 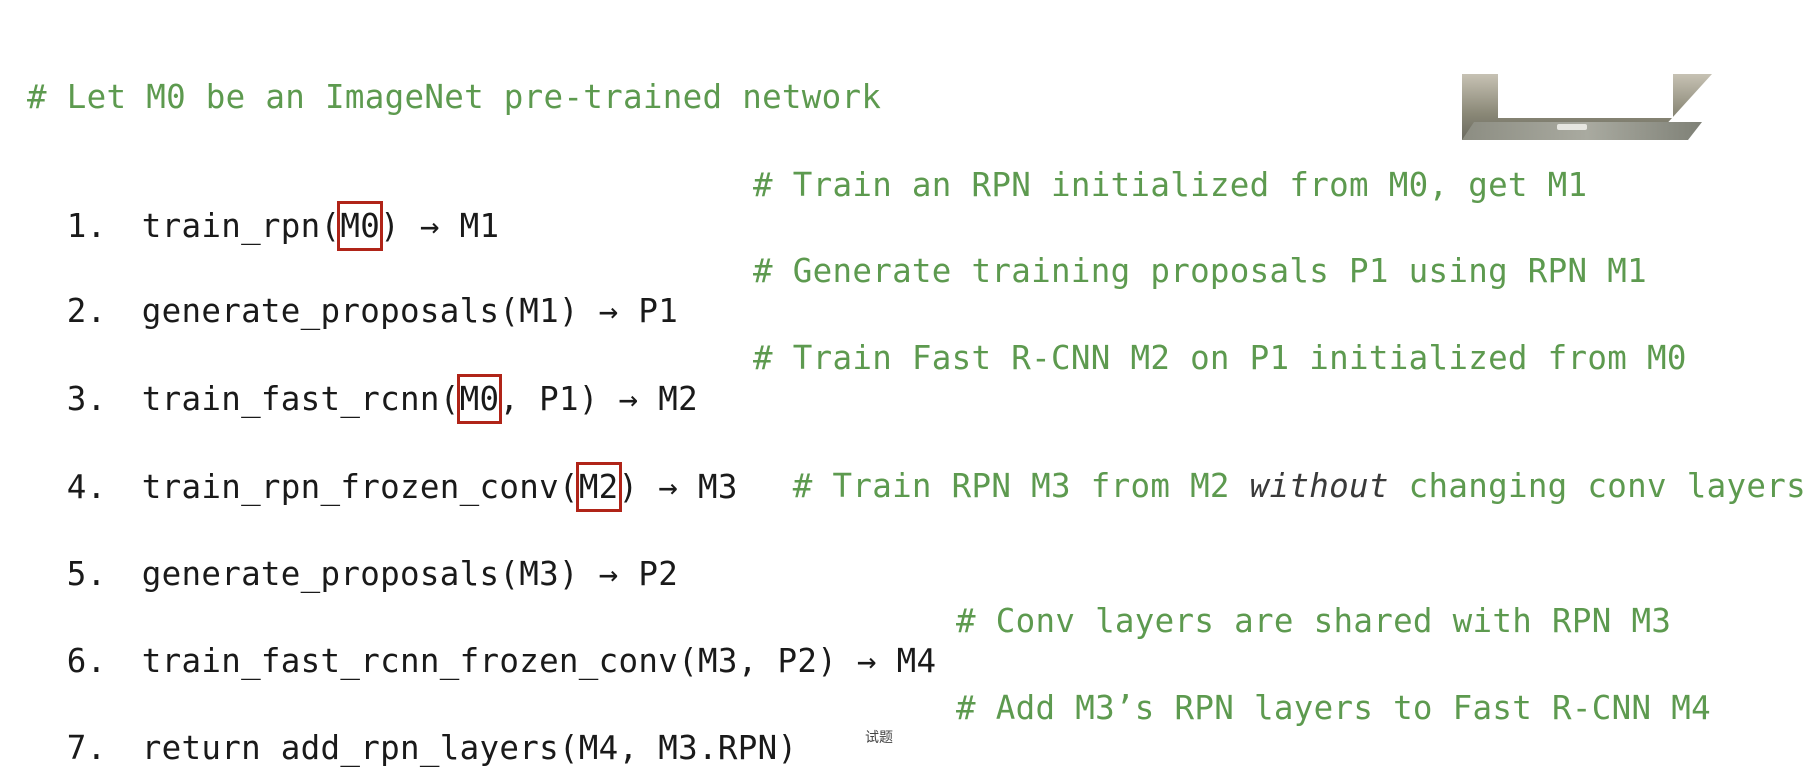 I want to click on code-line-2: 2. generate_proposals(M1) → P1, so click(x=352, y=291).